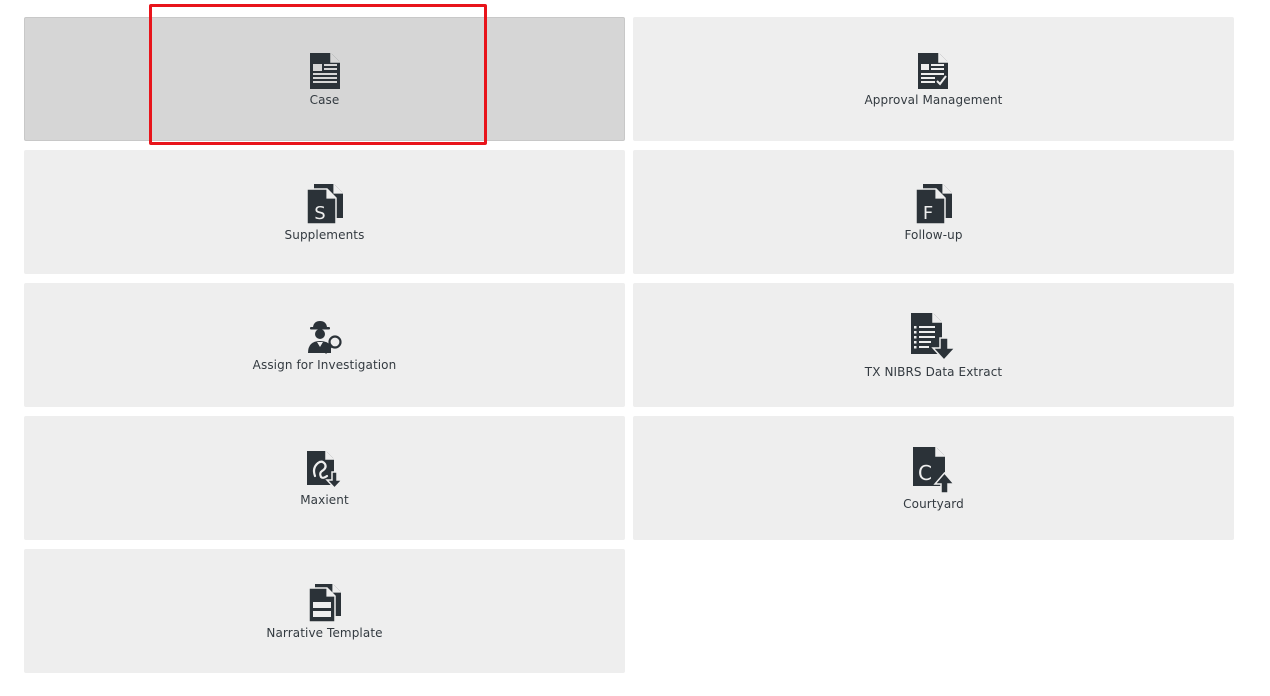 This screenshot has width=1270, height=696. Describe the element at coordinates (932, 70) in the screenshot. I see `document-check-icon` at that location.